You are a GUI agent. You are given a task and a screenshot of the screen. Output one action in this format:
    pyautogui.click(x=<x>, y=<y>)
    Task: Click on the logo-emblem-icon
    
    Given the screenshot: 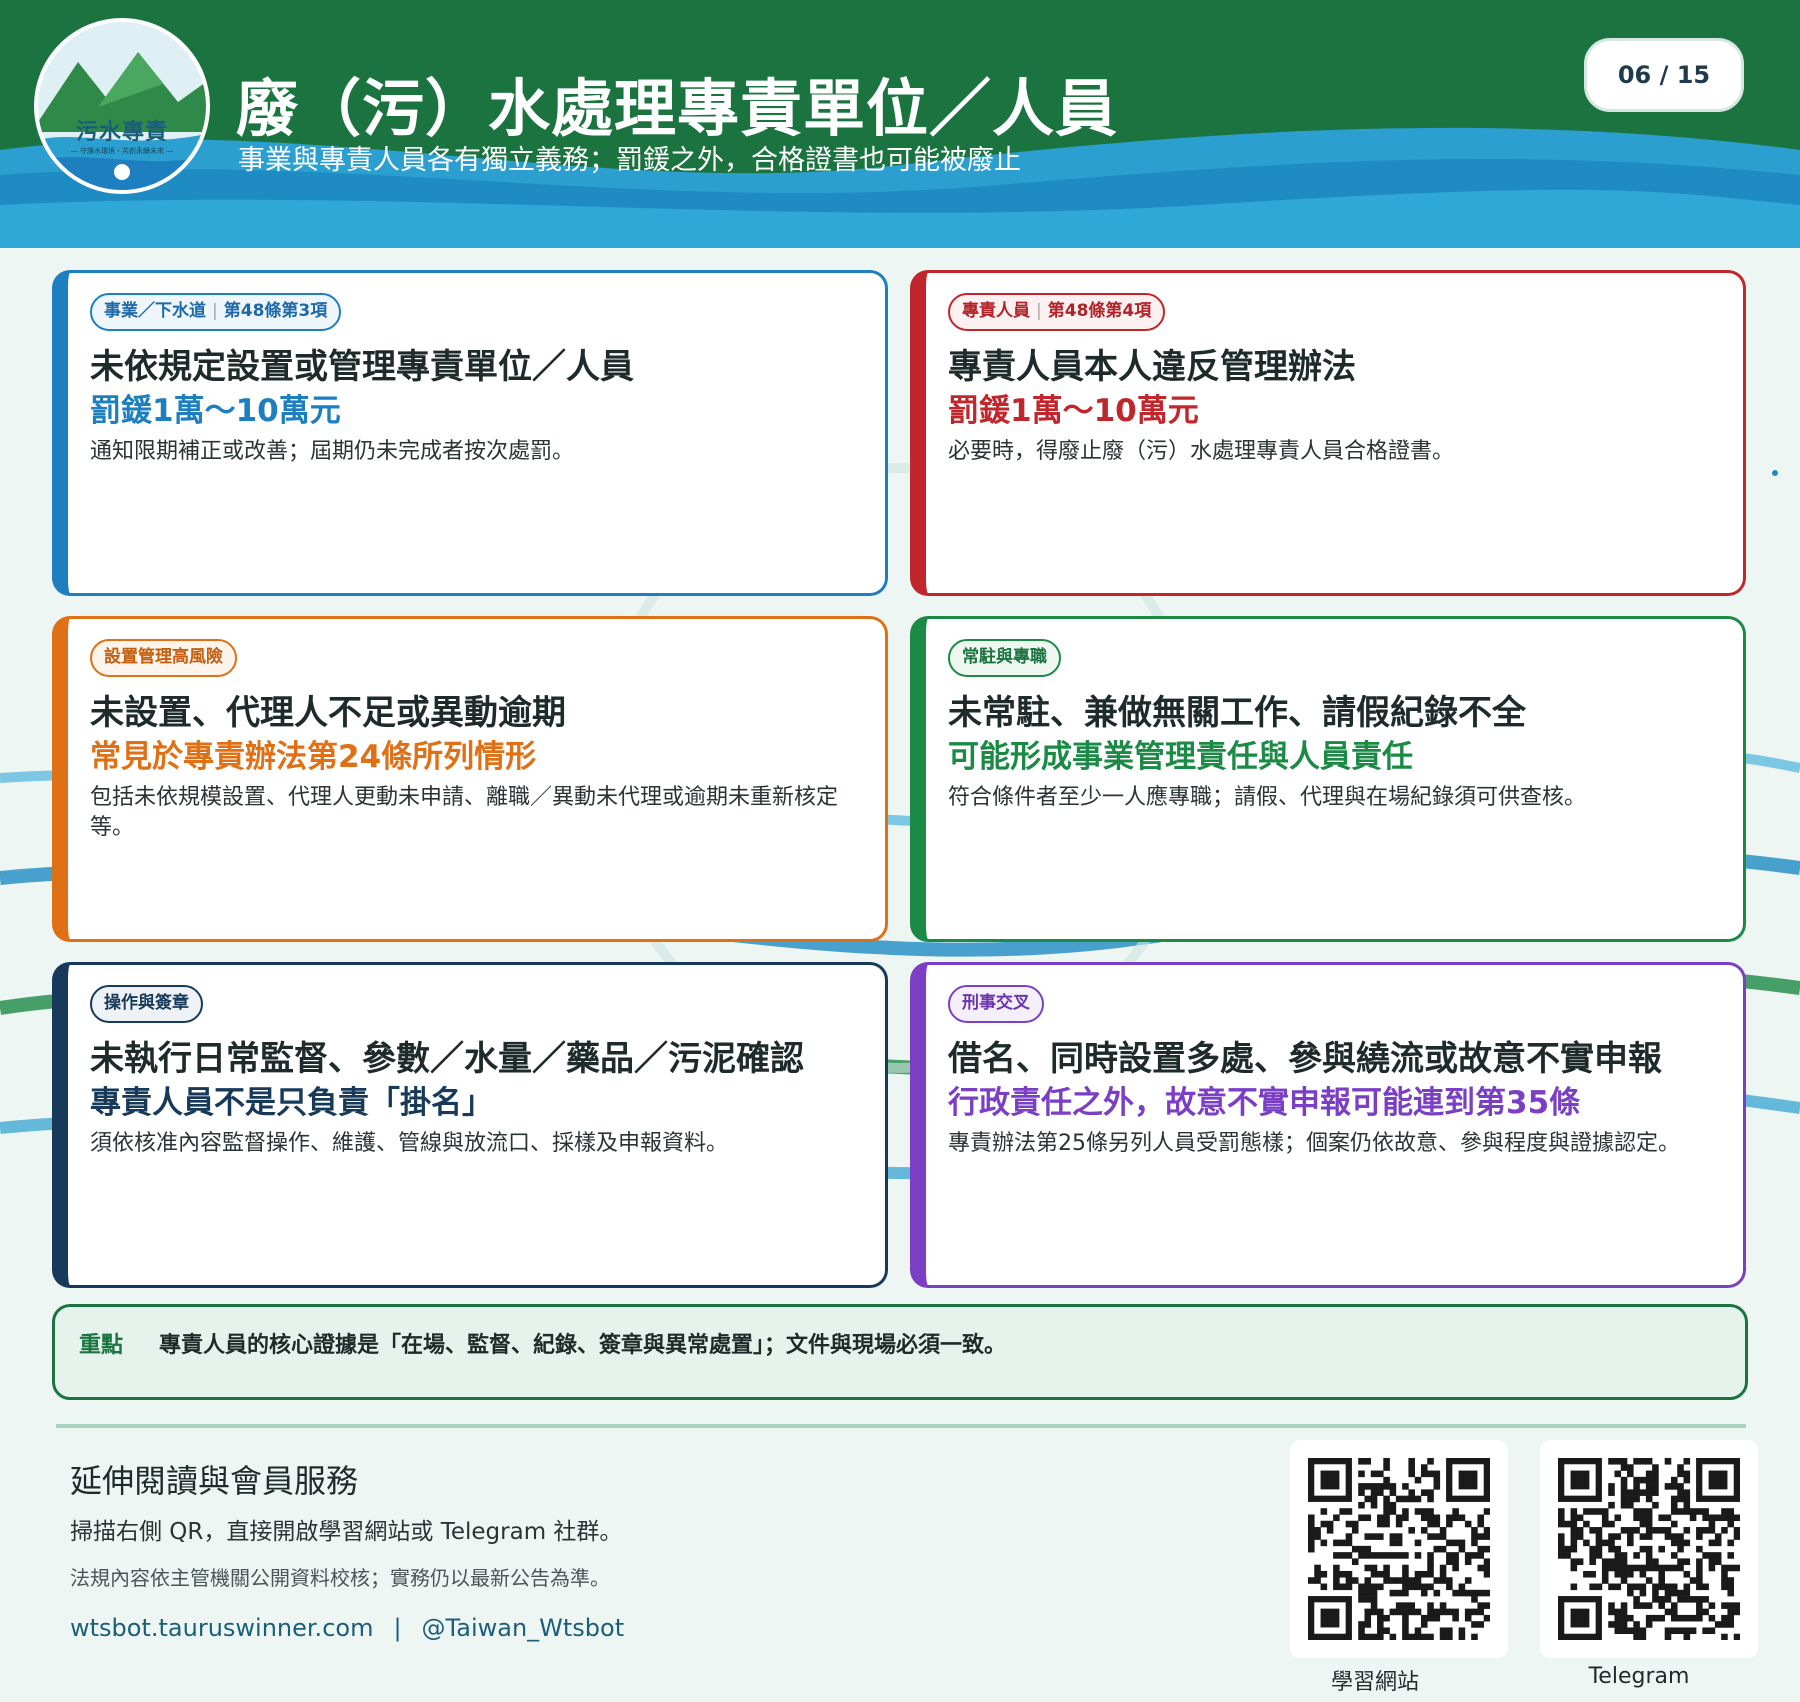 What is the action you would take?
    pyautogui.click(x=122, y=106)
    